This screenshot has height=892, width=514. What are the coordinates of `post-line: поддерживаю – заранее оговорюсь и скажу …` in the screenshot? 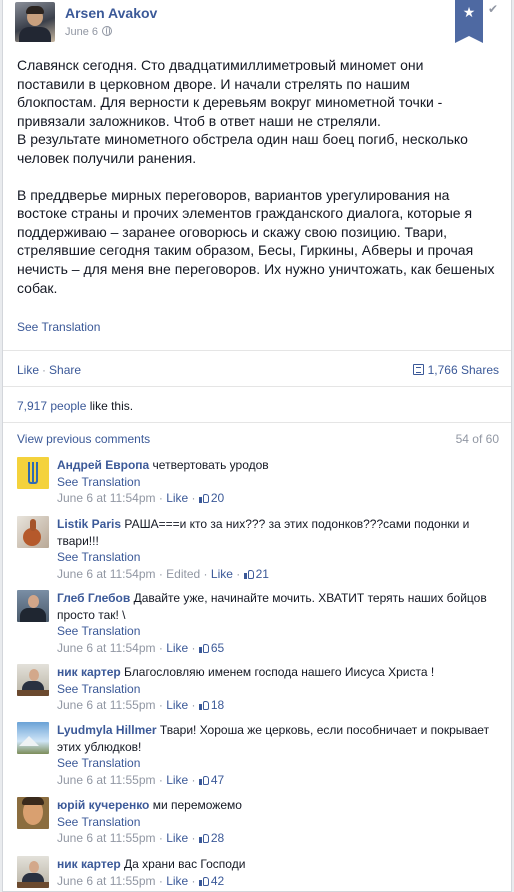 It's located at (232, 231).